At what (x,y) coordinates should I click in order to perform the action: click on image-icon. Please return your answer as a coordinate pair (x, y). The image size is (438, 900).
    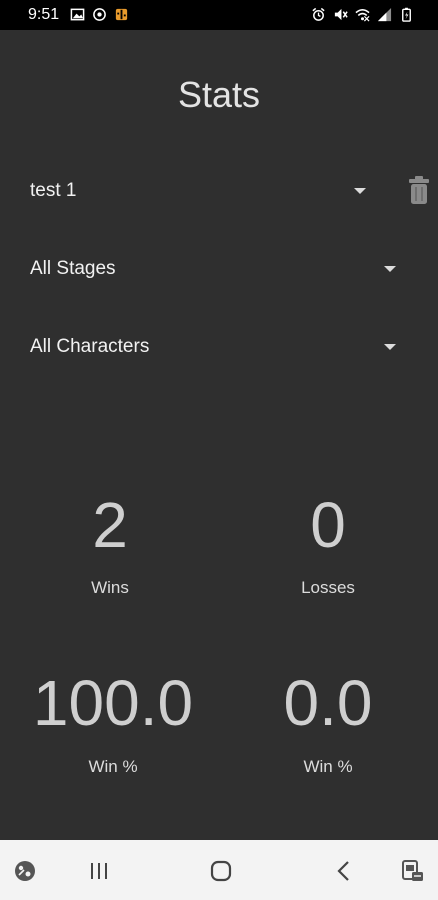
    Looking at the image, I should click on (77, 14).